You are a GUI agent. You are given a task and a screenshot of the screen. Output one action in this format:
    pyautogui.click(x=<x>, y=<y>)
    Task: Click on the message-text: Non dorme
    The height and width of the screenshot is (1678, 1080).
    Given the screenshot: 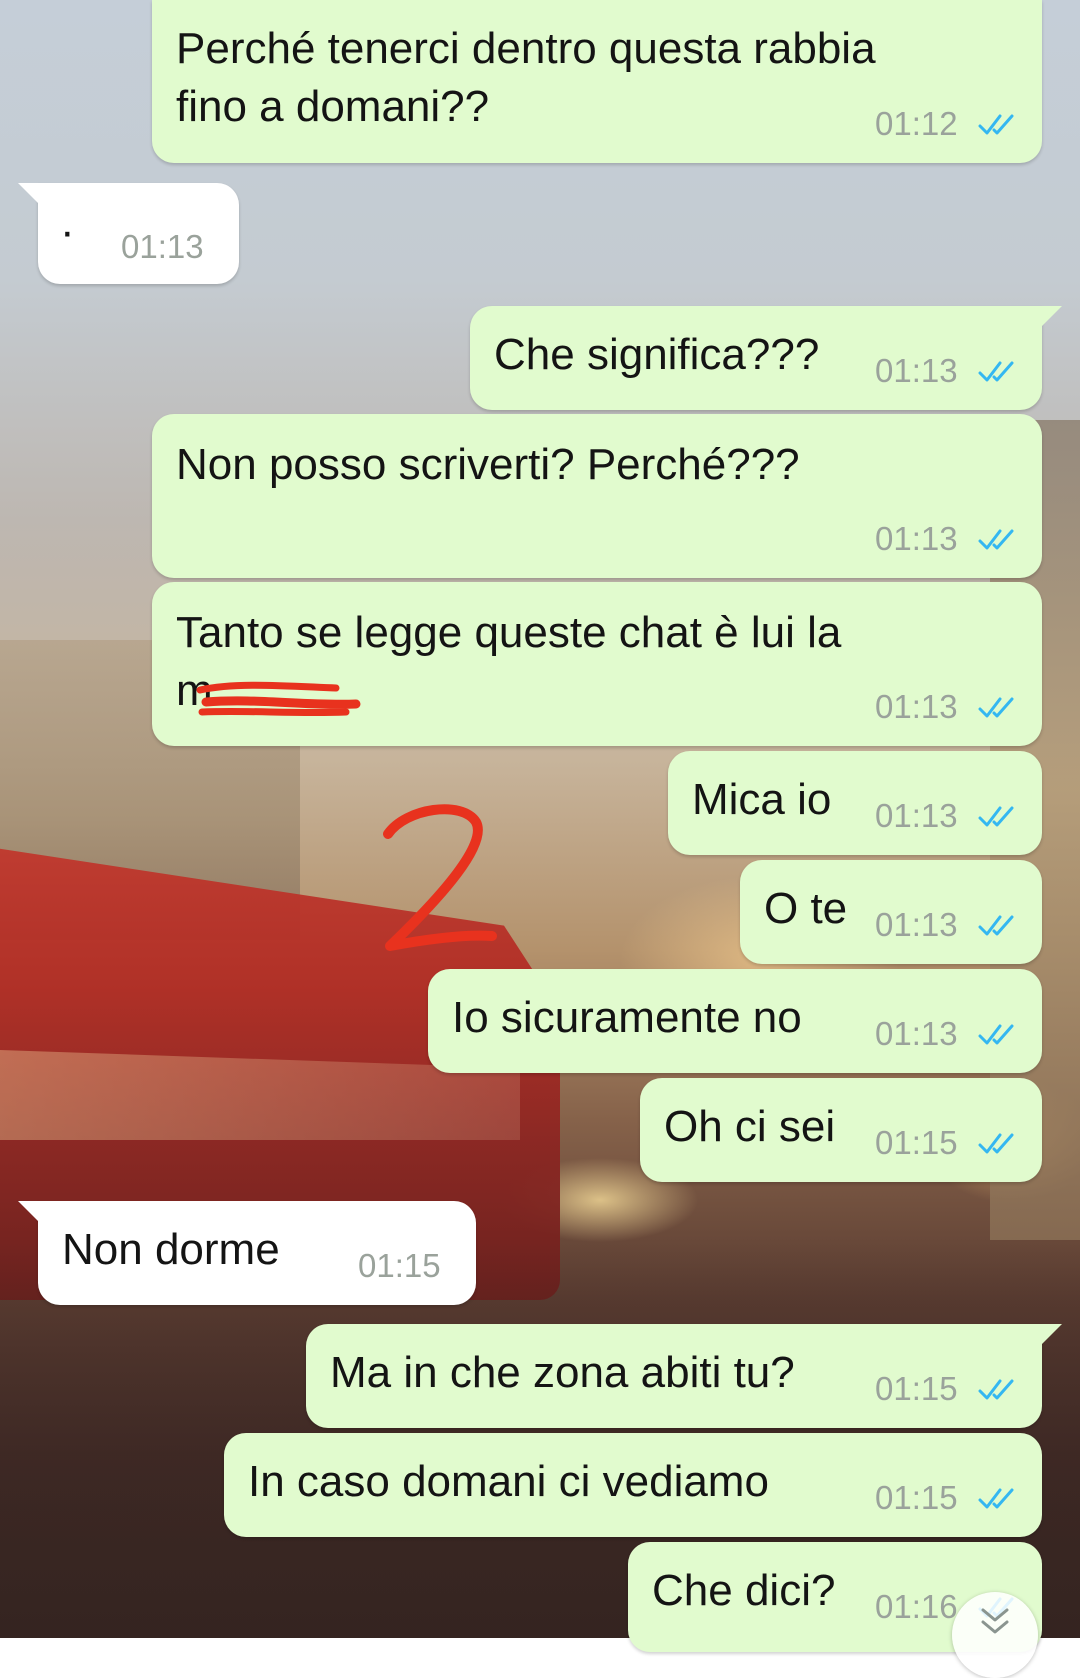 What is the action you would take?
    pyautogui.click(x=171, y=1249)
    